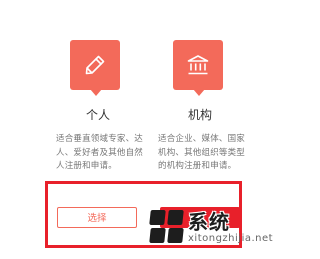  What do you see at coordinates (97, 115) in the screenshot?
I see `personal-title: 个人` at bounding box center [97, 115].